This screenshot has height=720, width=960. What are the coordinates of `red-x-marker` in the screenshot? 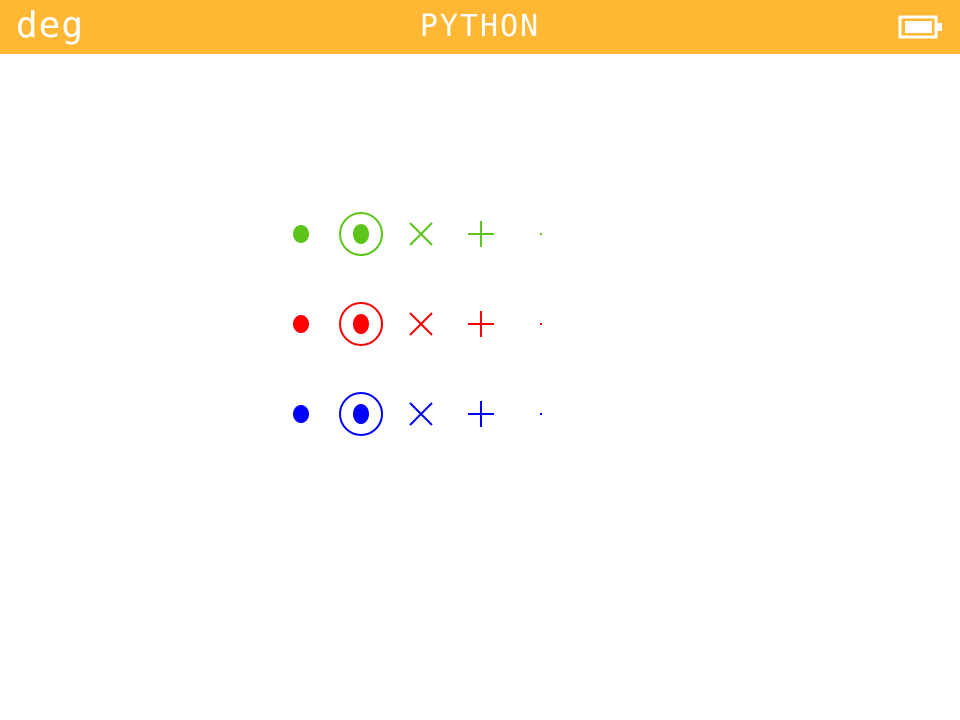 It's located at (421, 324).